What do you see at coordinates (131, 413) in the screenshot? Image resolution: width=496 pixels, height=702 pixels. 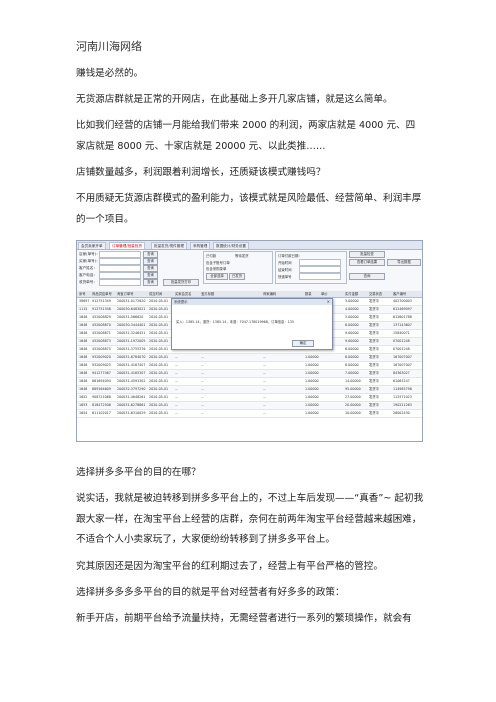 I see `table-cell: 200031-6310029` at bounding box center [131, 413].